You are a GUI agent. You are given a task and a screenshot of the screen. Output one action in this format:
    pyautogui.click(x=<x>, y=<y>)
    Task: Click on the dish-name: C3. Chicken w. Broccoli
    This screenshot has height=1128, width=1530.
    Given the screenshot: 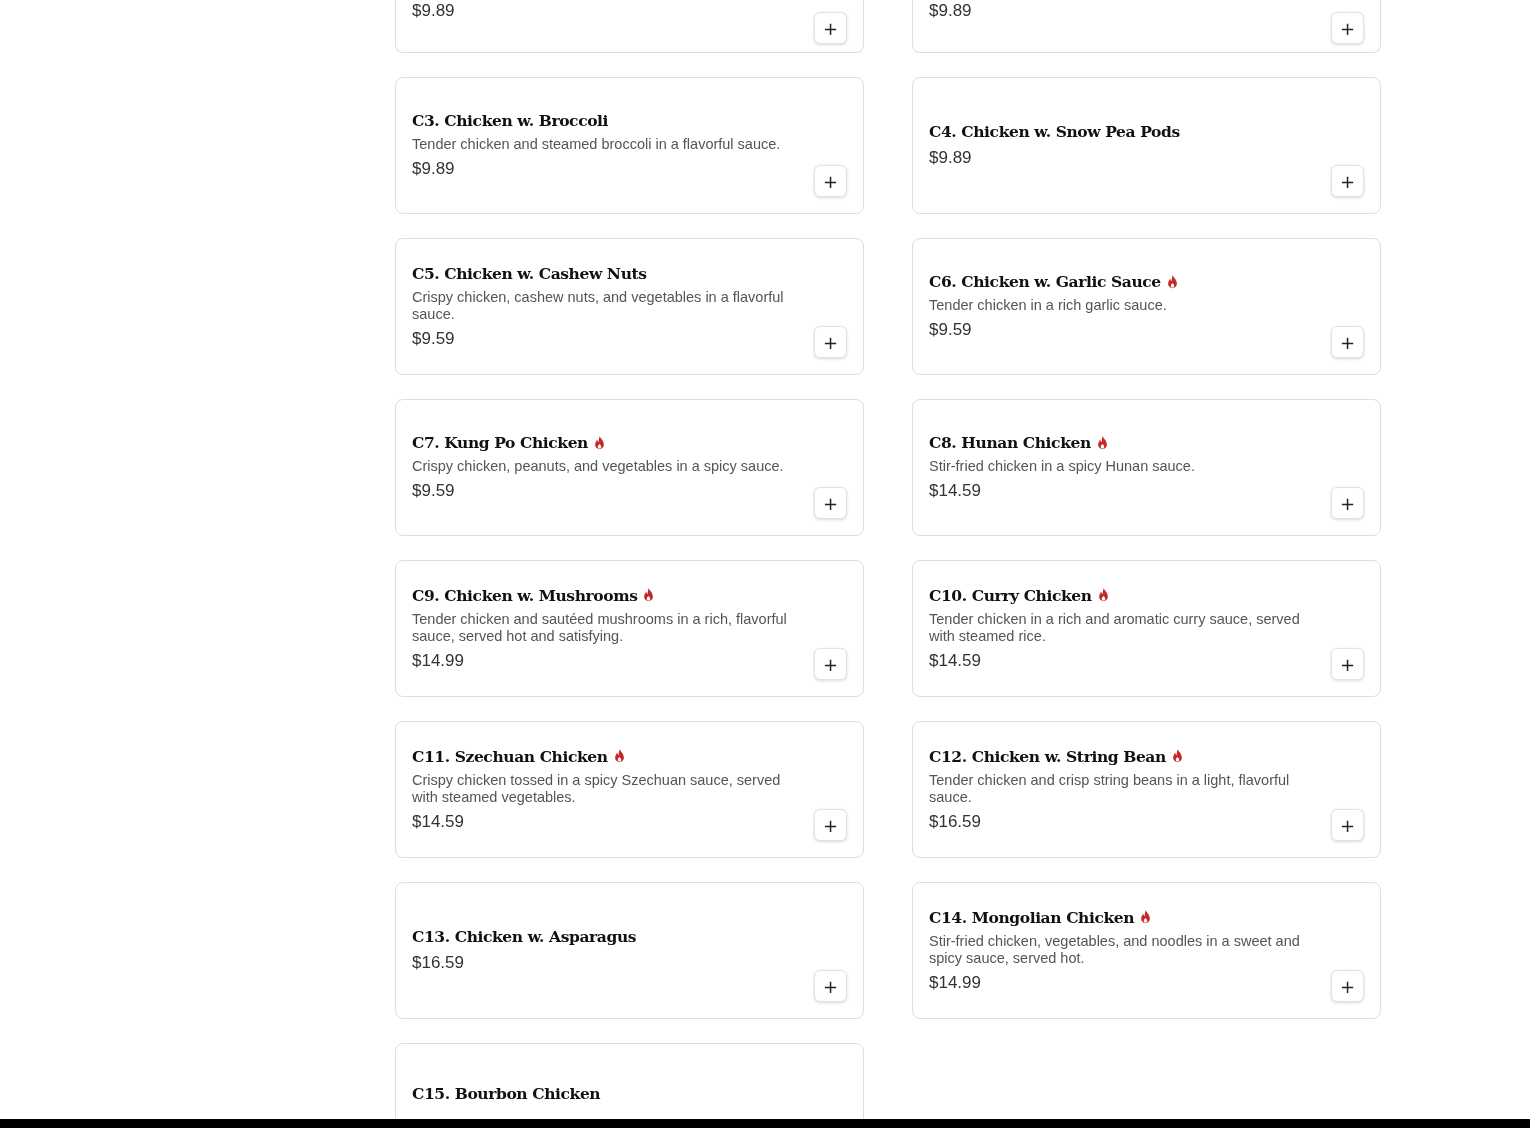 What is the action you would take?
    pyautogui.click(x=510, y=120)
    